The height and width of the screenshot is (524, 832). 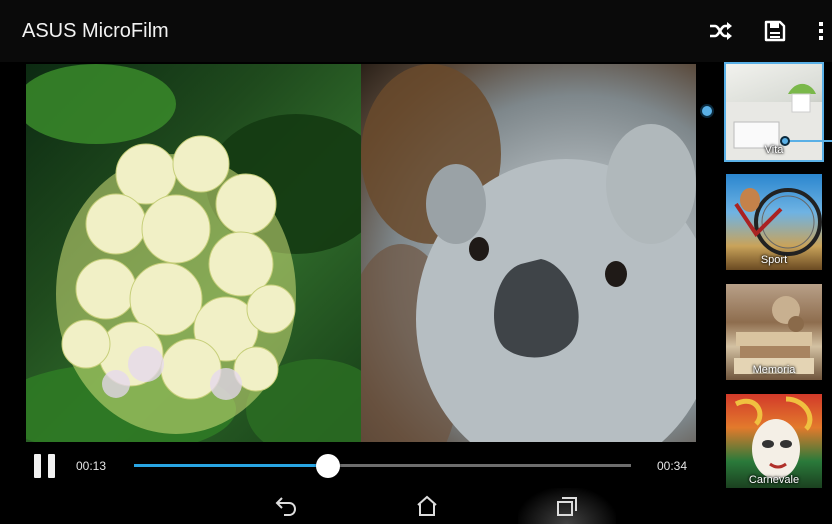 I want to click on navigation-bar, so click(x=416, y=506).